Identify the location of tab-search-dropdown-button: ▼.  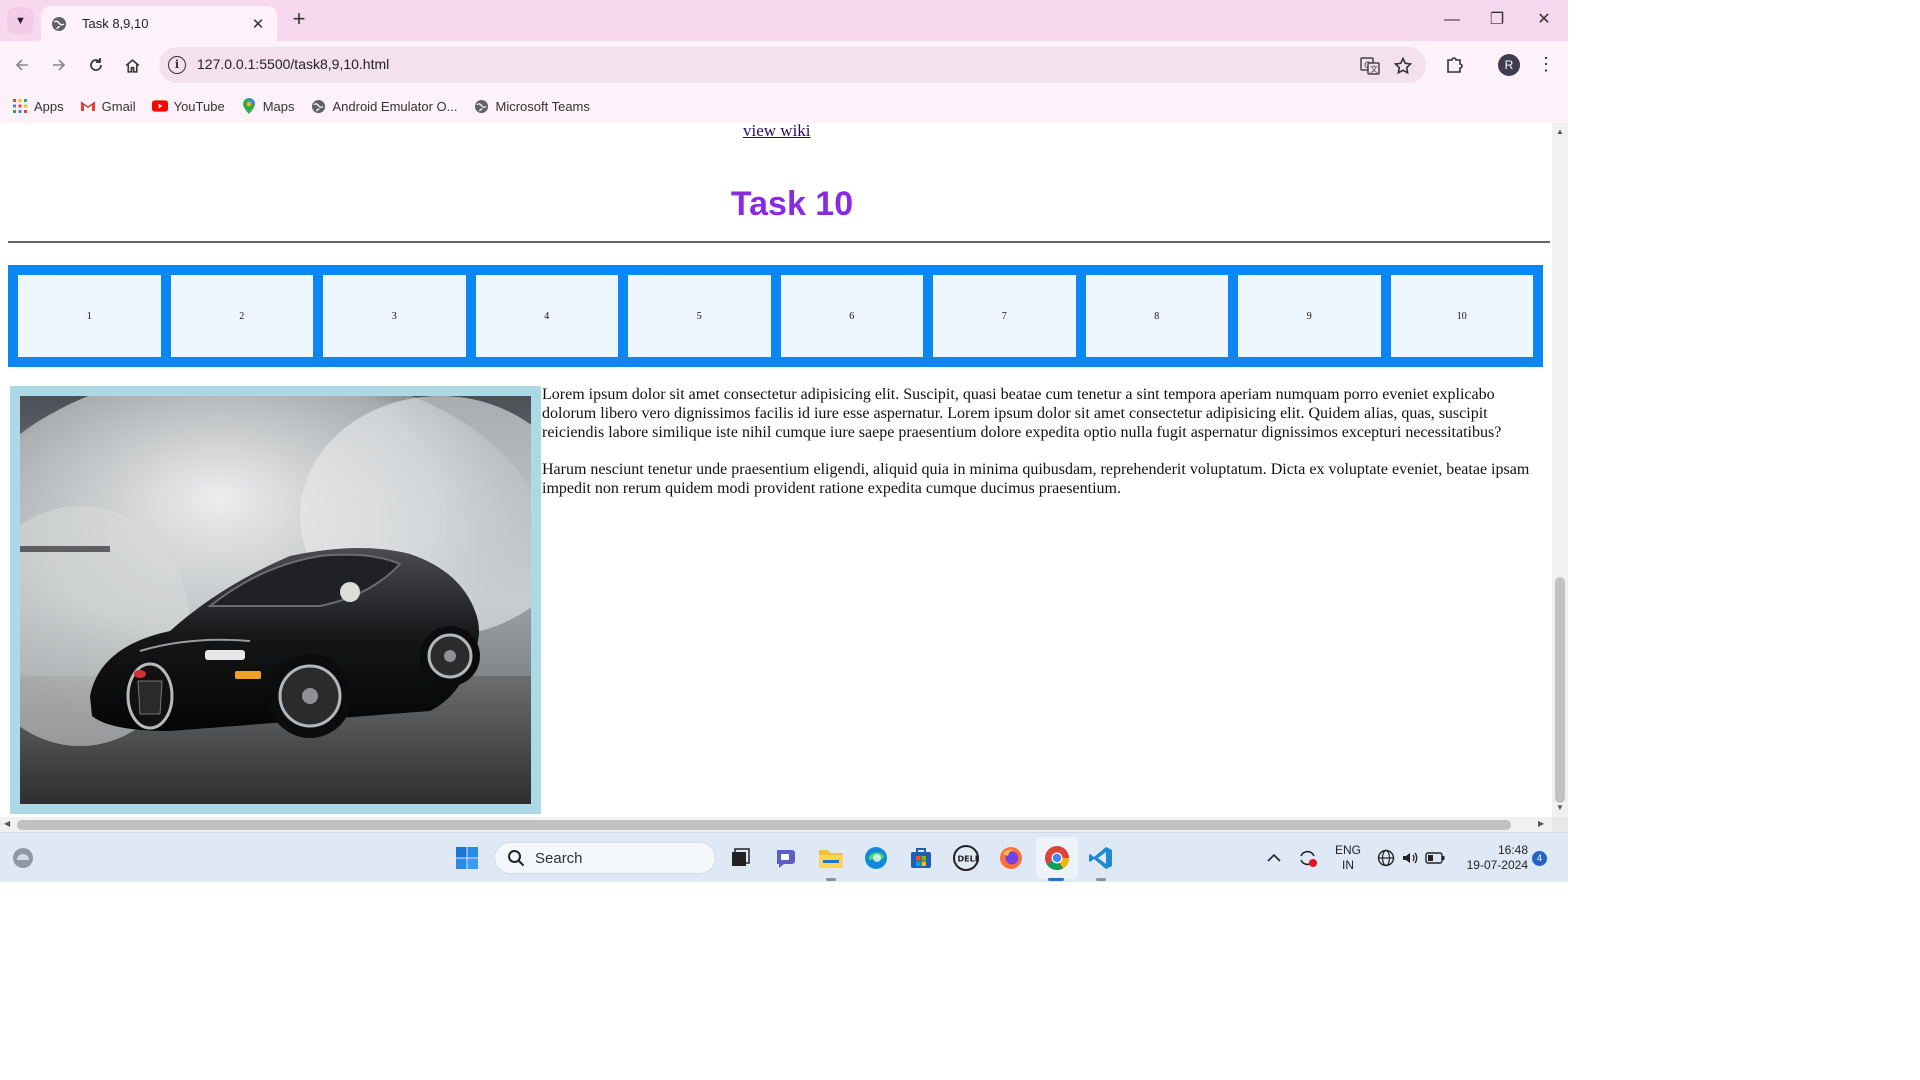
(20, 20).